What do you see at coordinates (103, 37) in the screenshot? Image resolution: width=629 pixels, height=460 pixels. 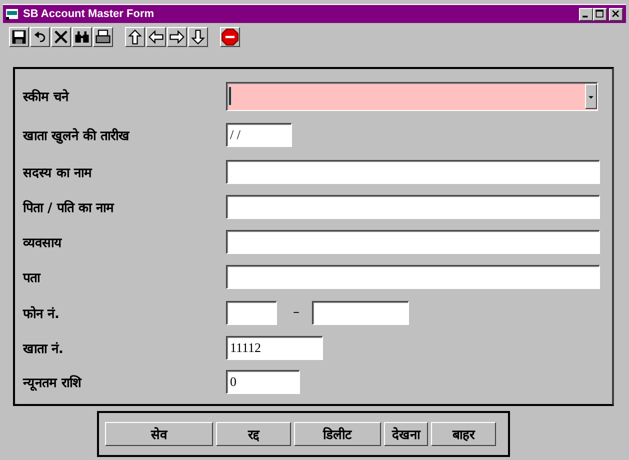 I see `print-icon` at bounding box center [103, 37].